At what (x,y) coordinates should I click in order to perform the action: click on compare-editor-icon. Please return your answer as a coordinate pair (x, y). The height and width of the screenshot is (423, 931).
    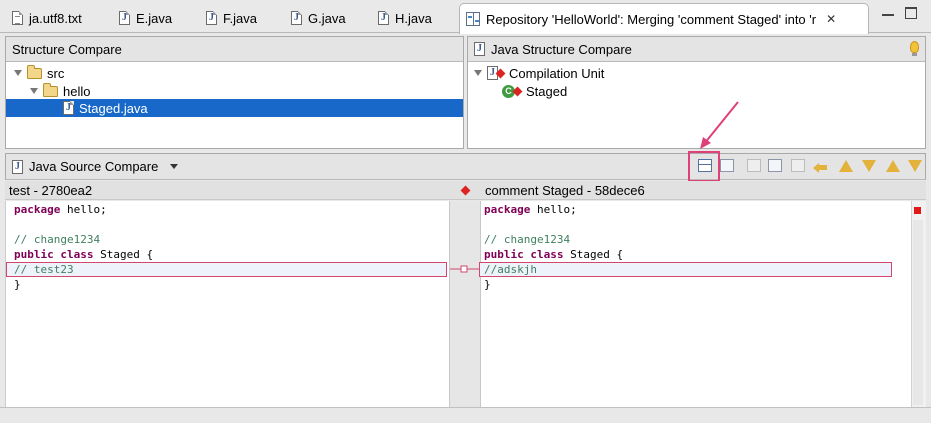
    Looking at the image, I should click on (473, 19).